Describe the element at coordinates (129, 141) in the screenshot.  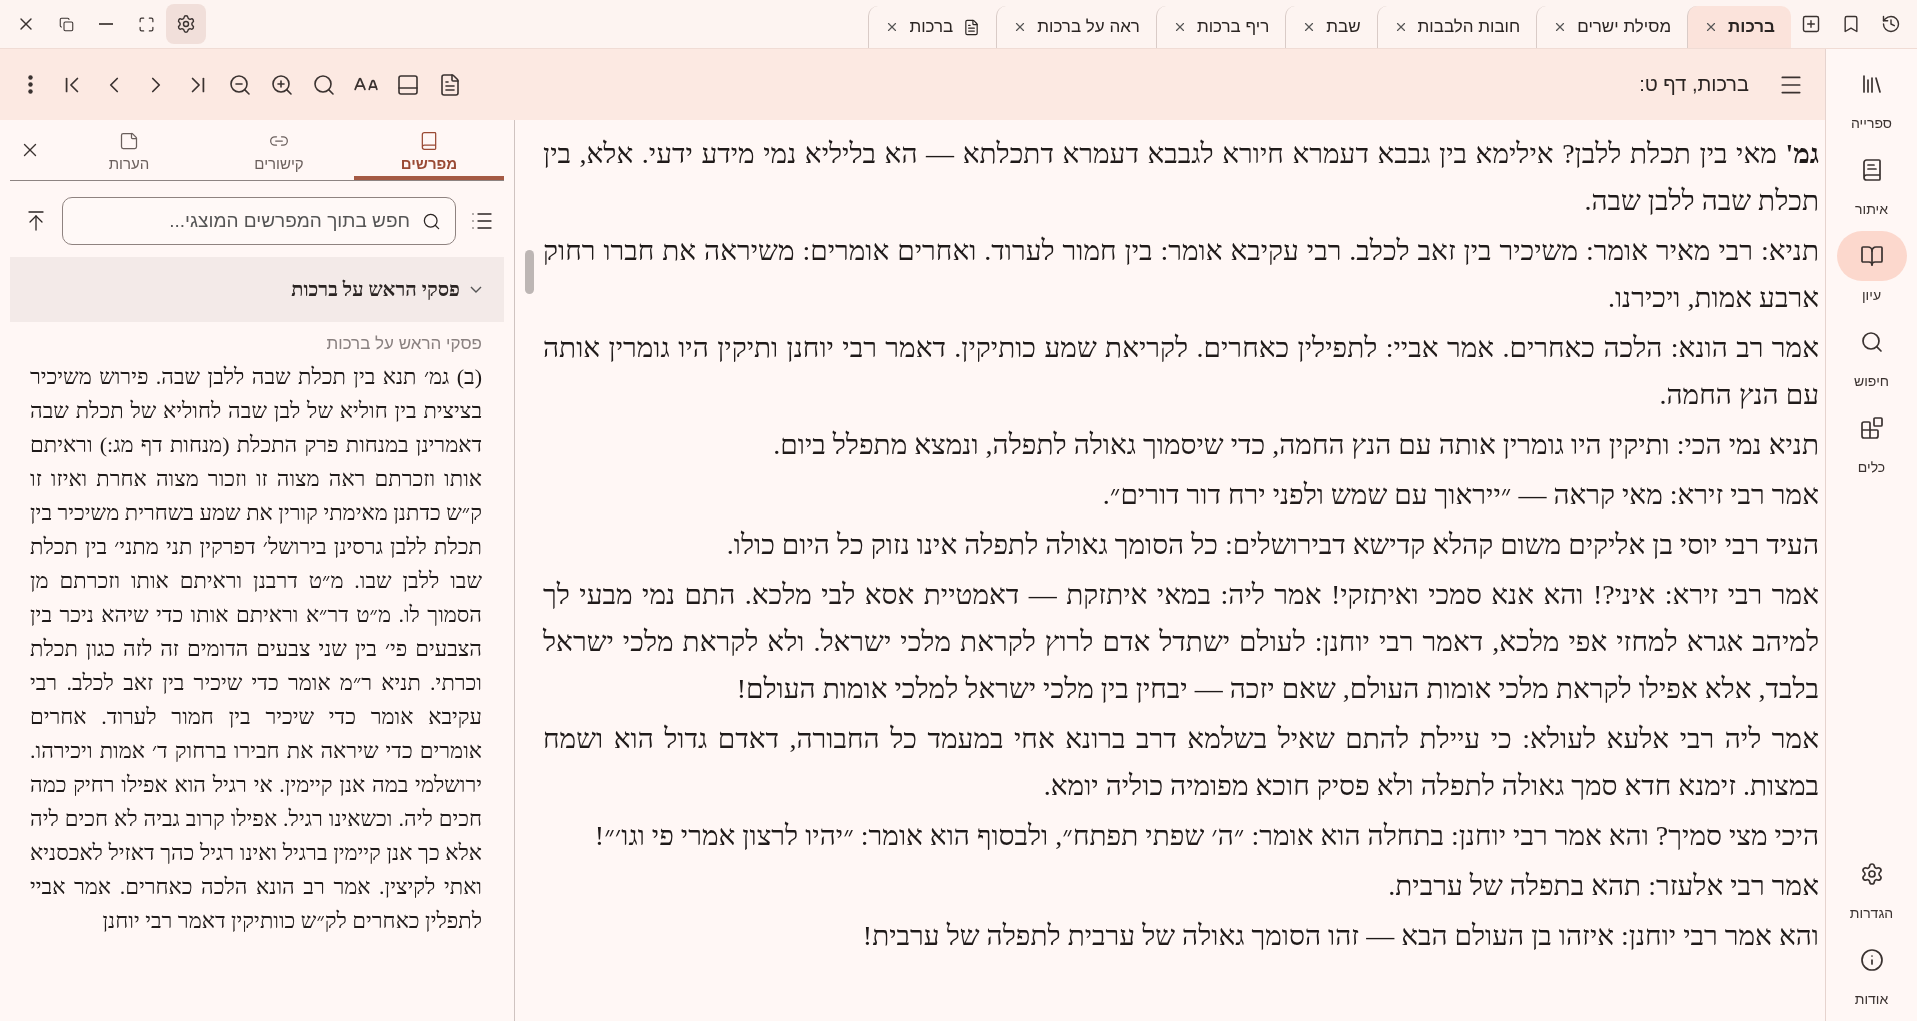
I see `note-icon` at that location.